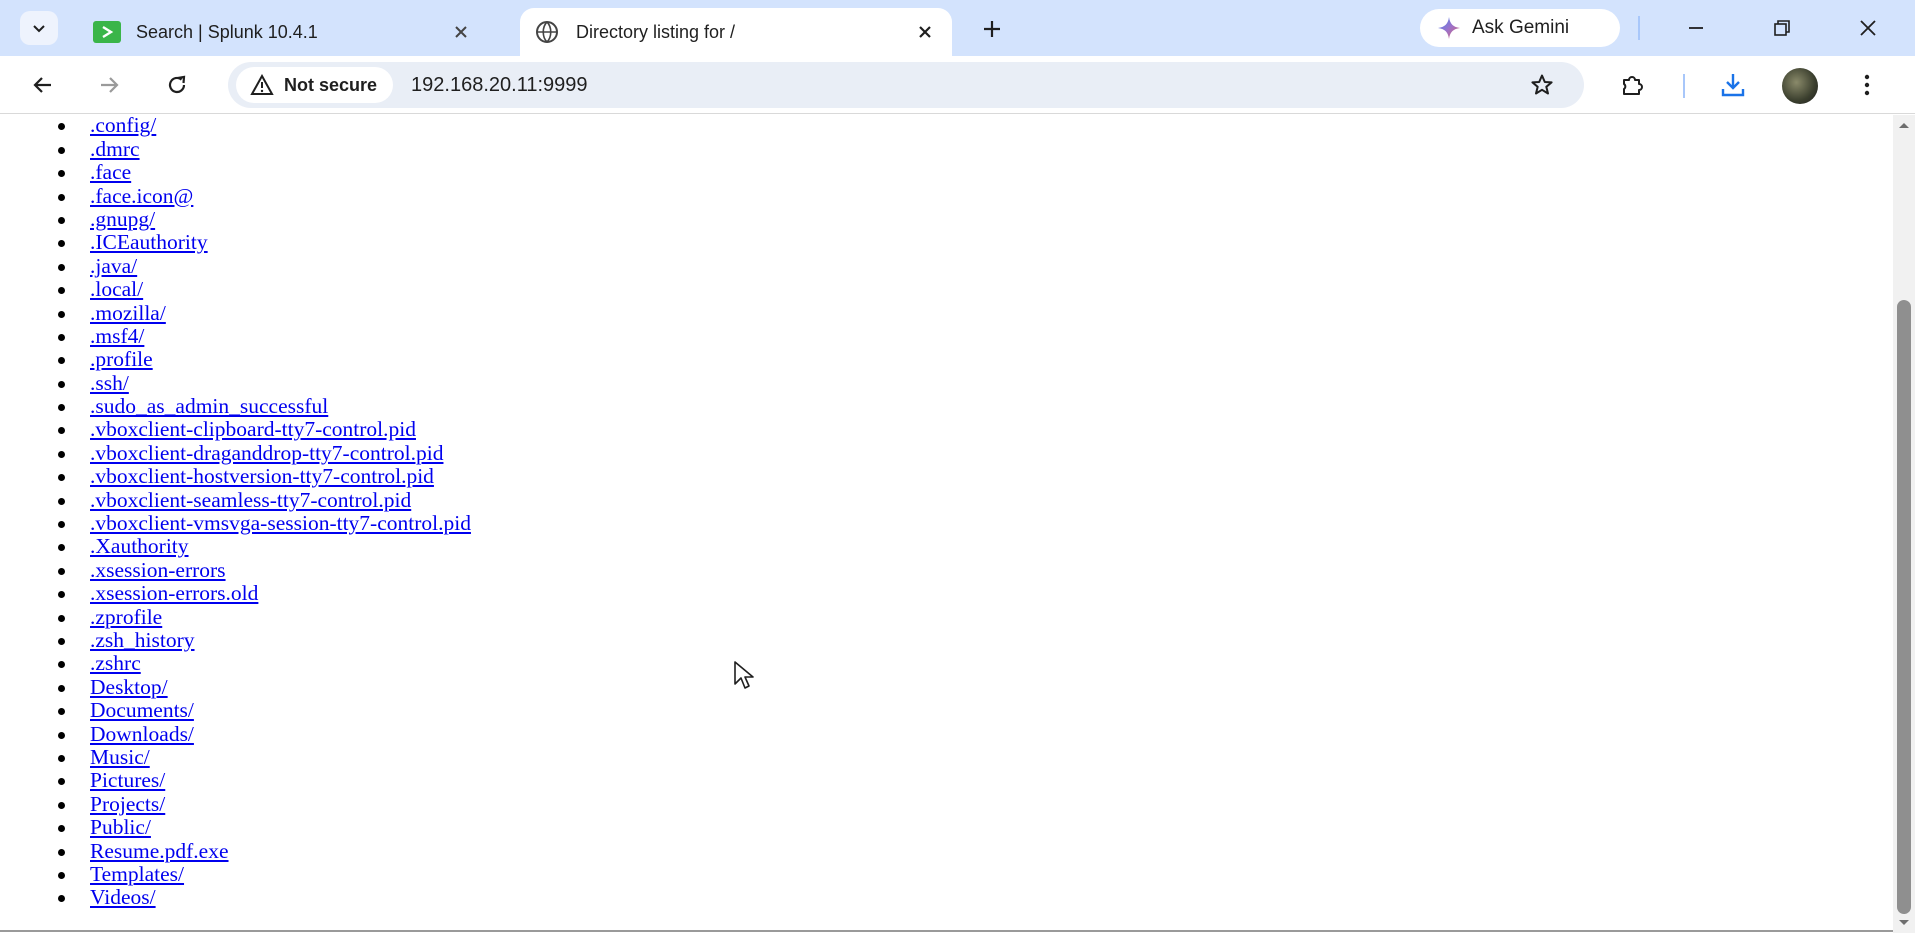  What do you see at coordinates (500, 219) in the screenshot?
I see `list-item: .gnupg/` at bounding box center [500, 219].